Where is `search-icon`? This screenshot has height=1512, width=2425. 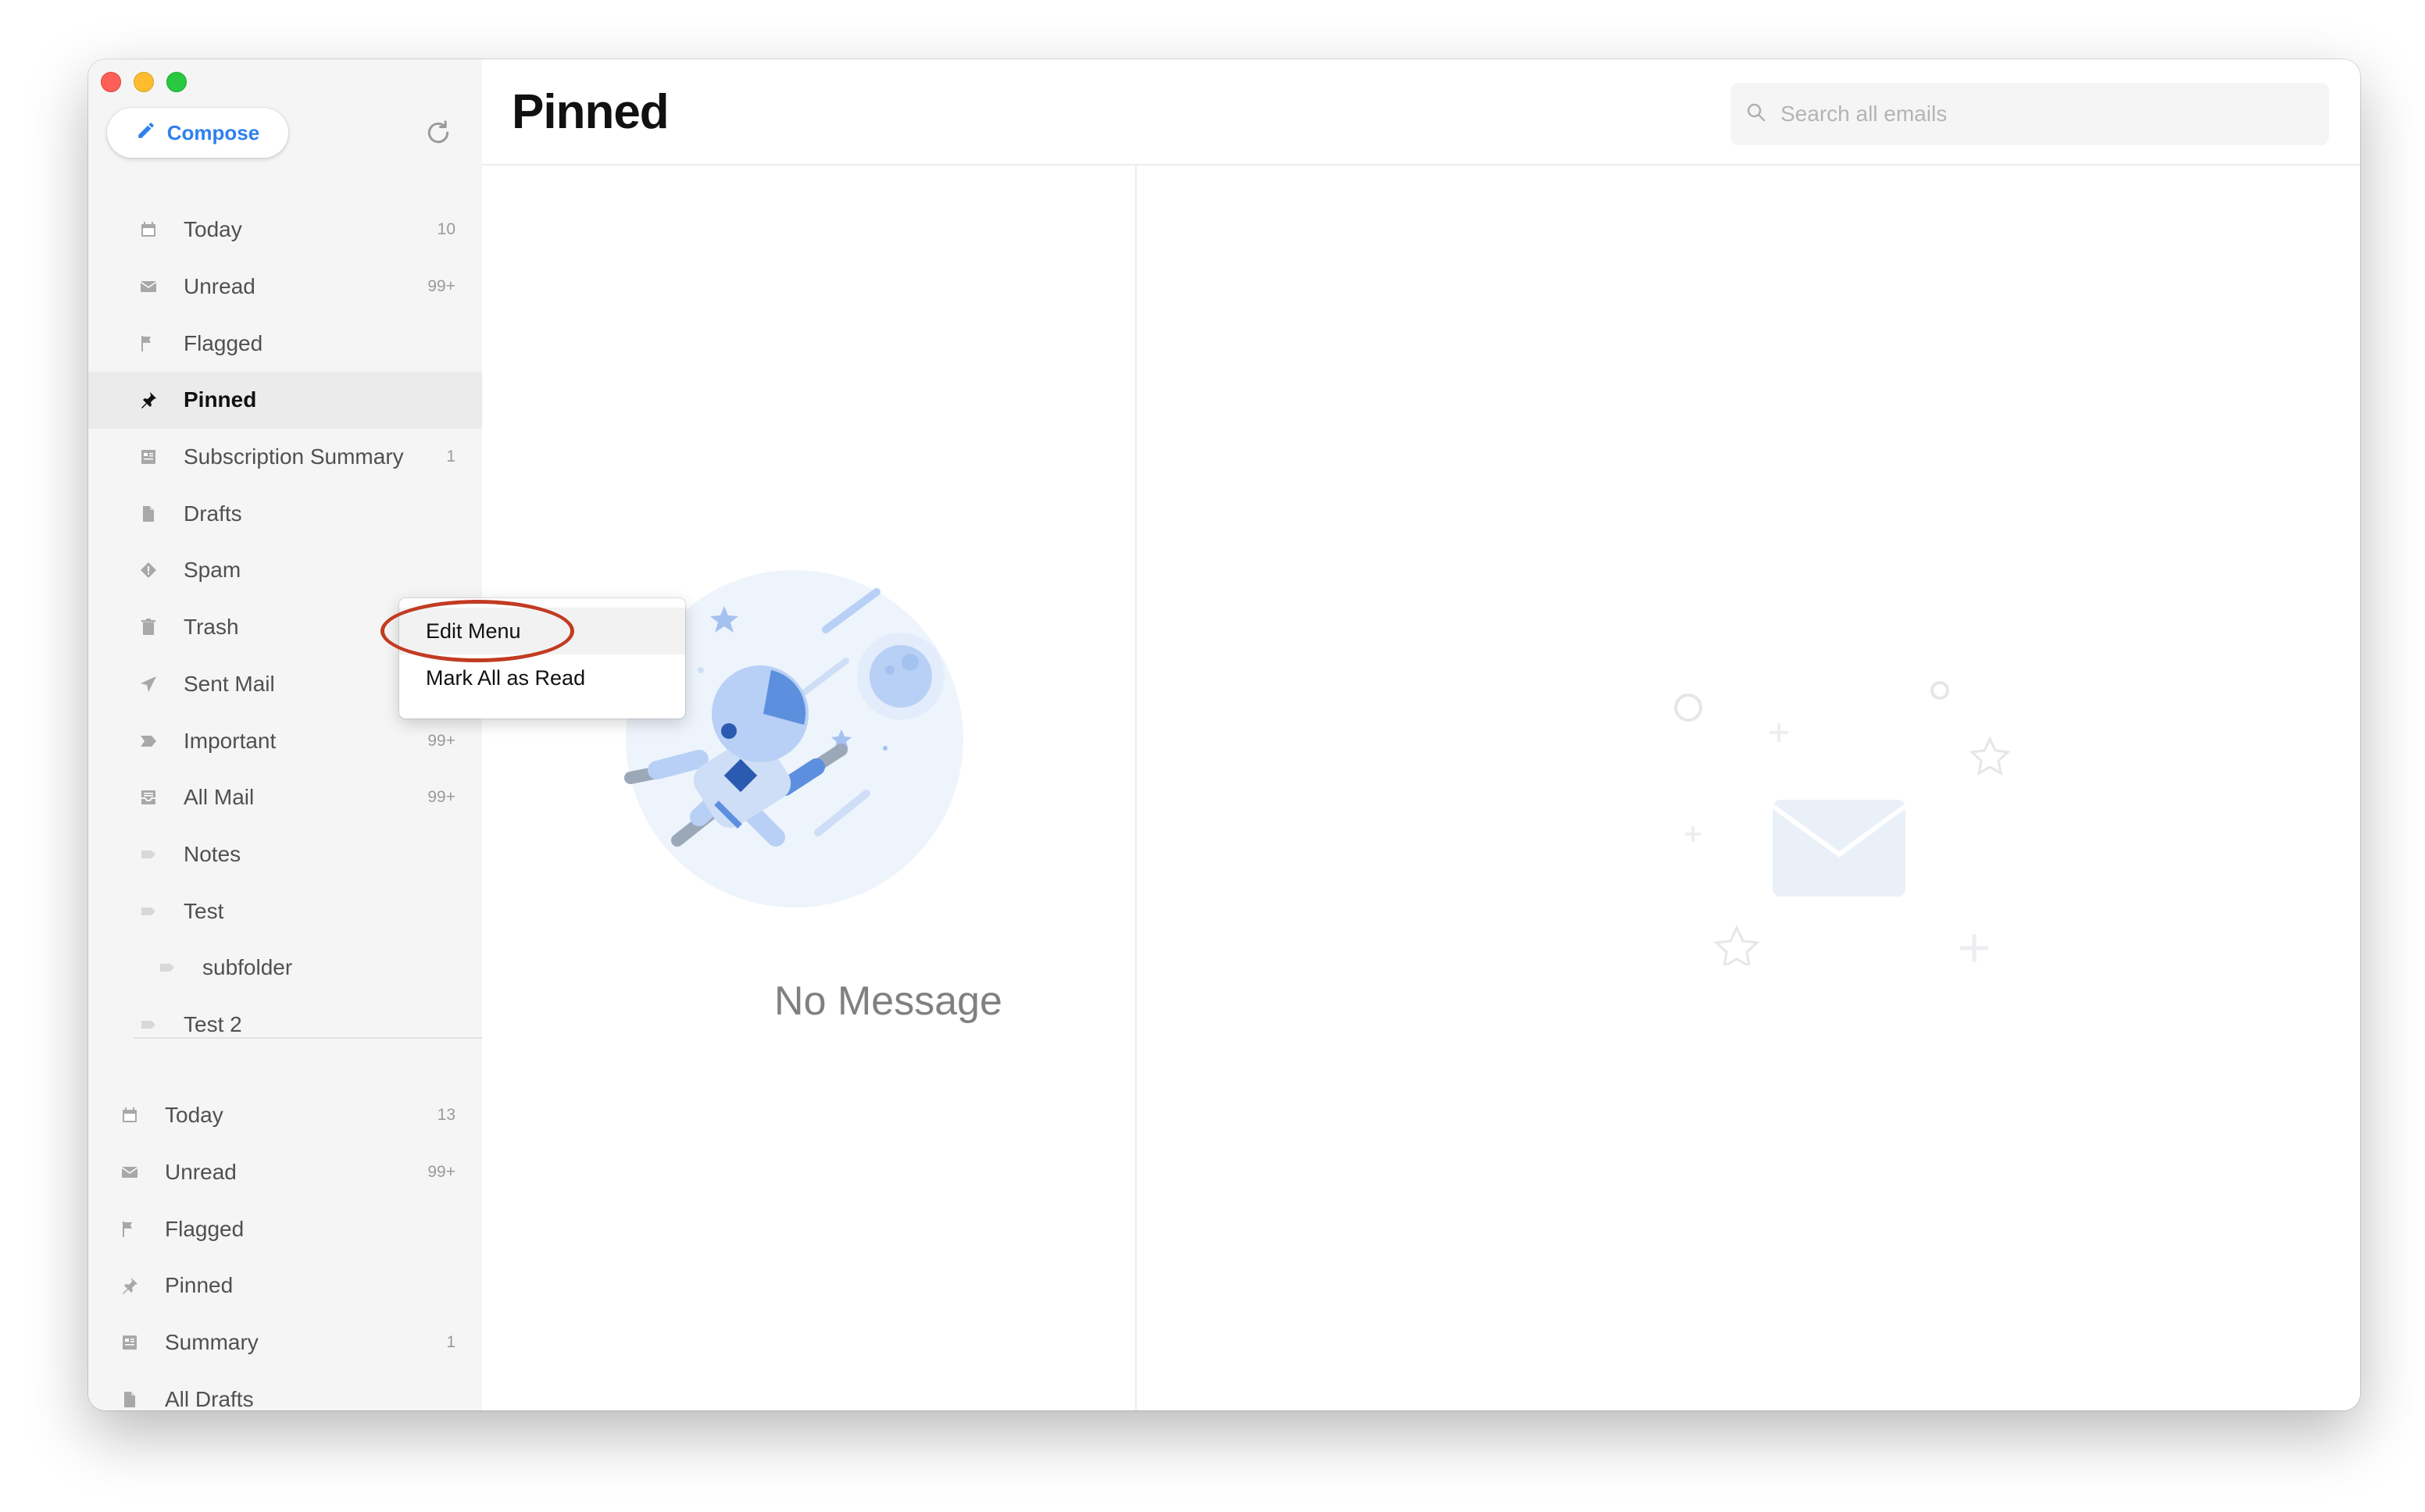 search-icon is located at coordinates (1749, 114).